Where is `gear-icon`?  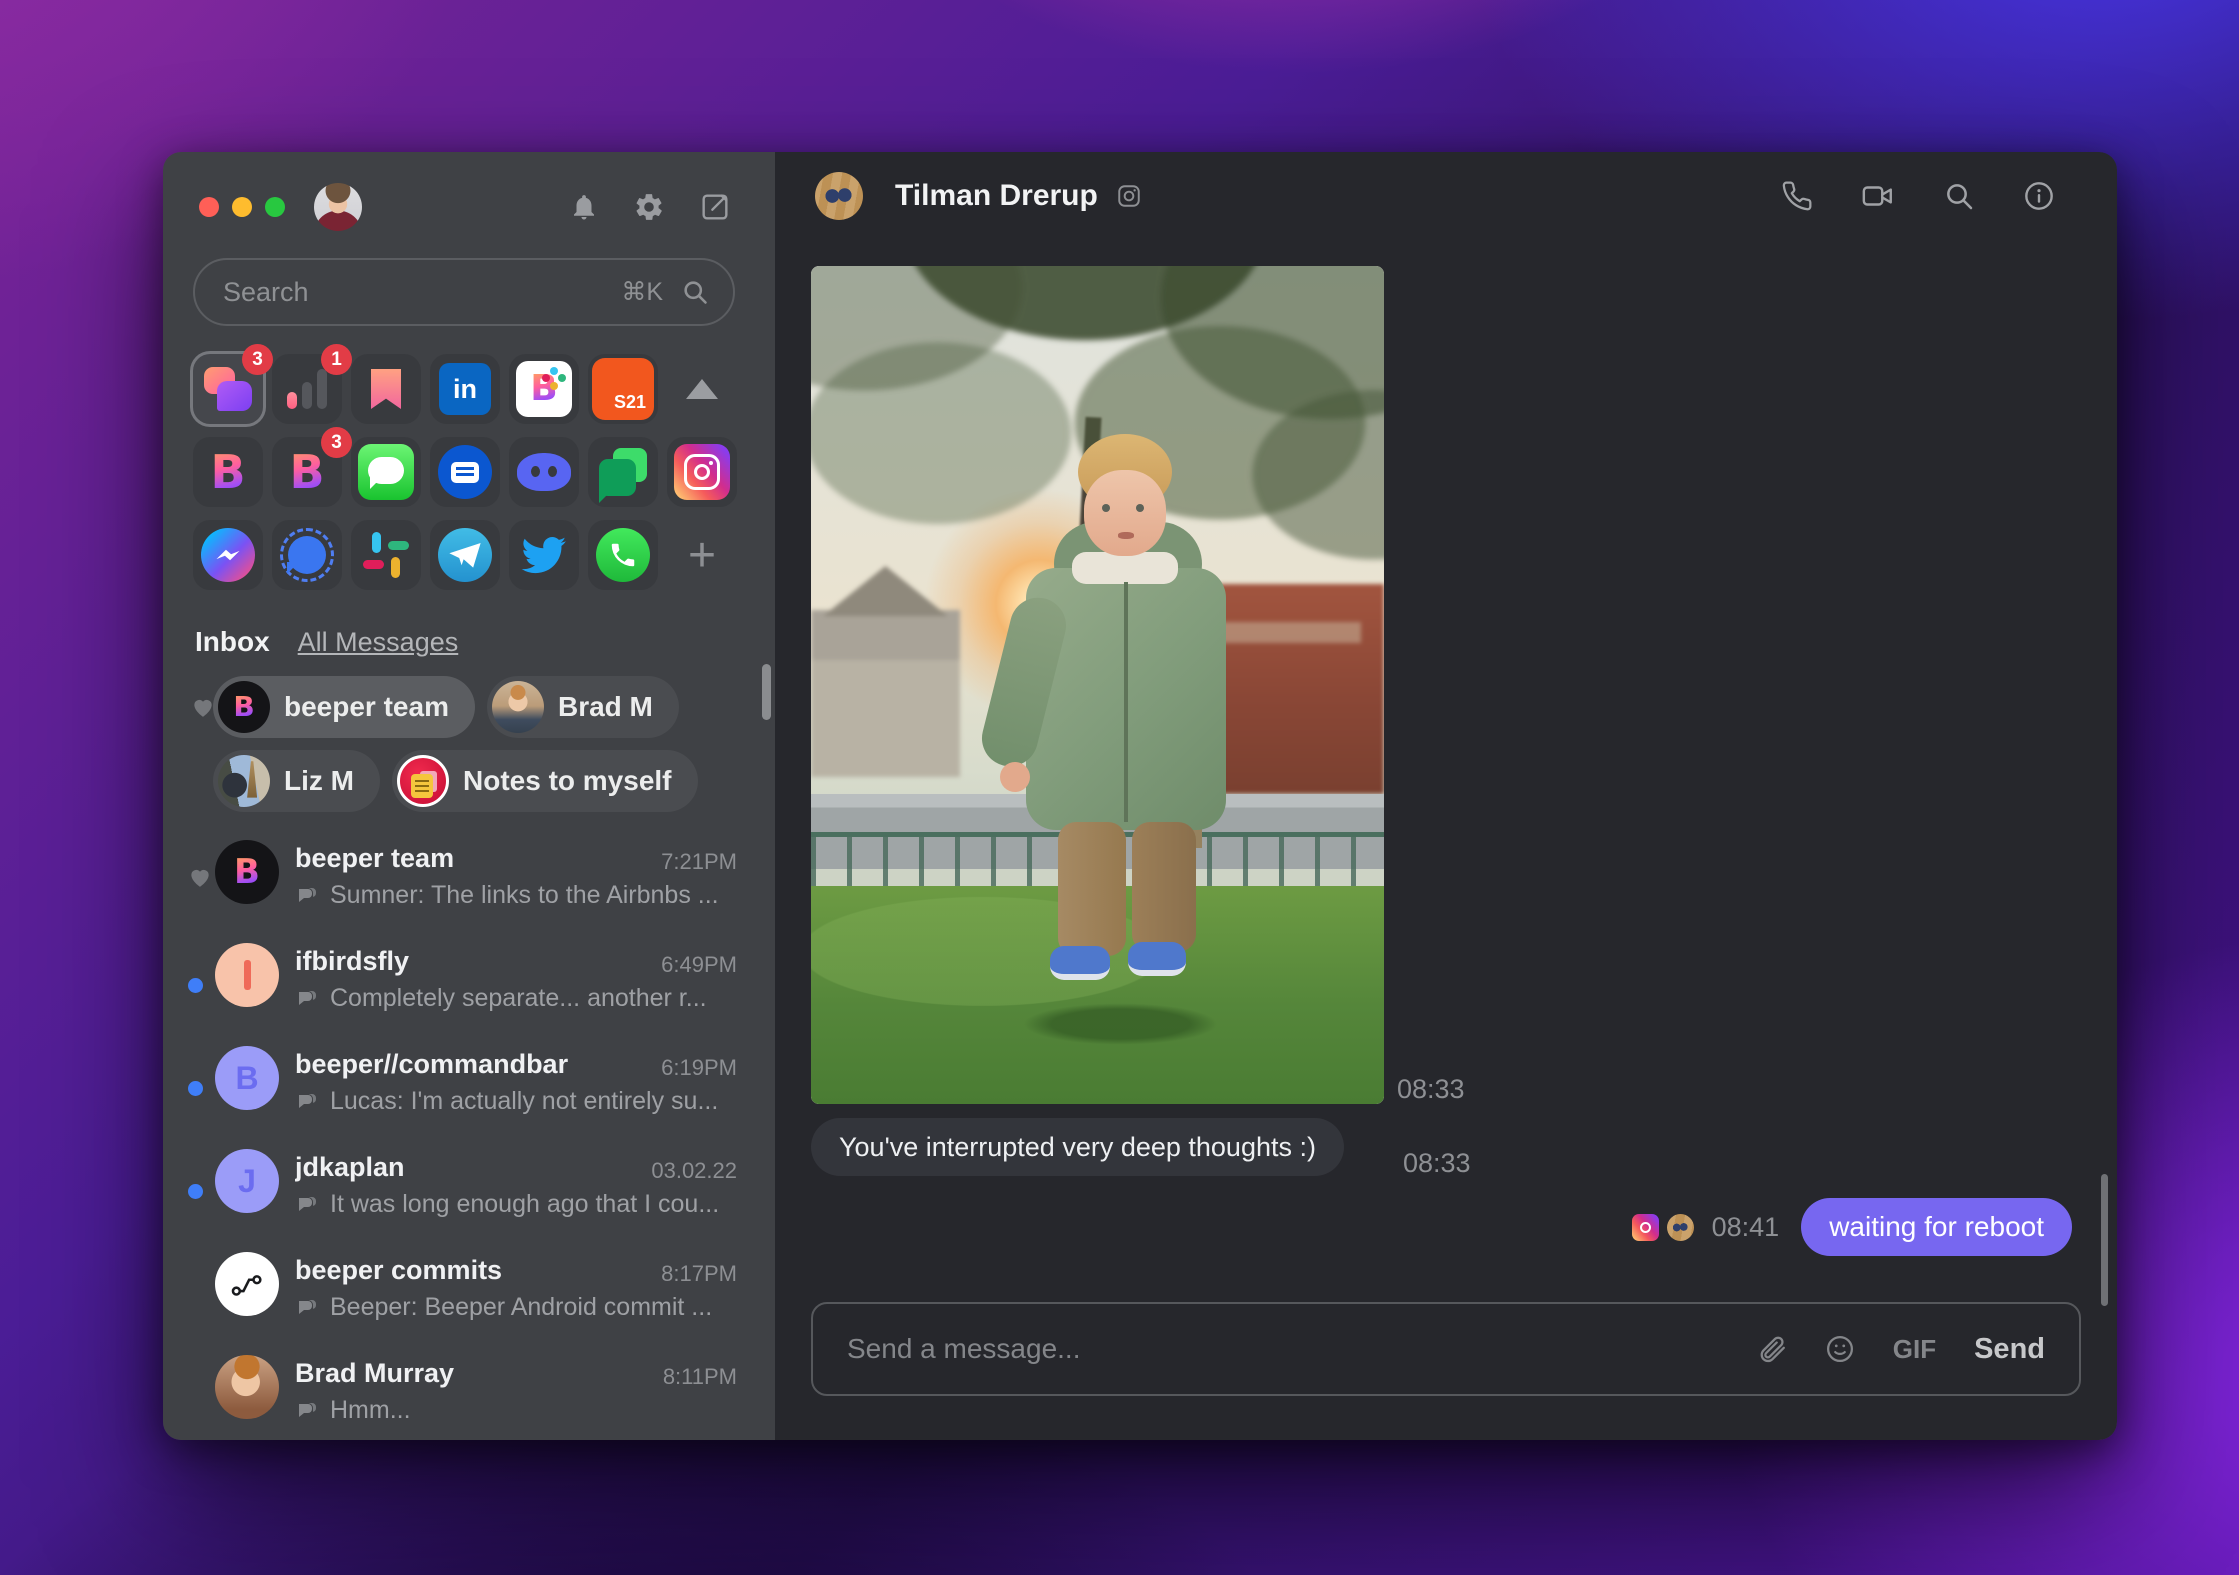 gear-icon is located at coordinates (649, 207).